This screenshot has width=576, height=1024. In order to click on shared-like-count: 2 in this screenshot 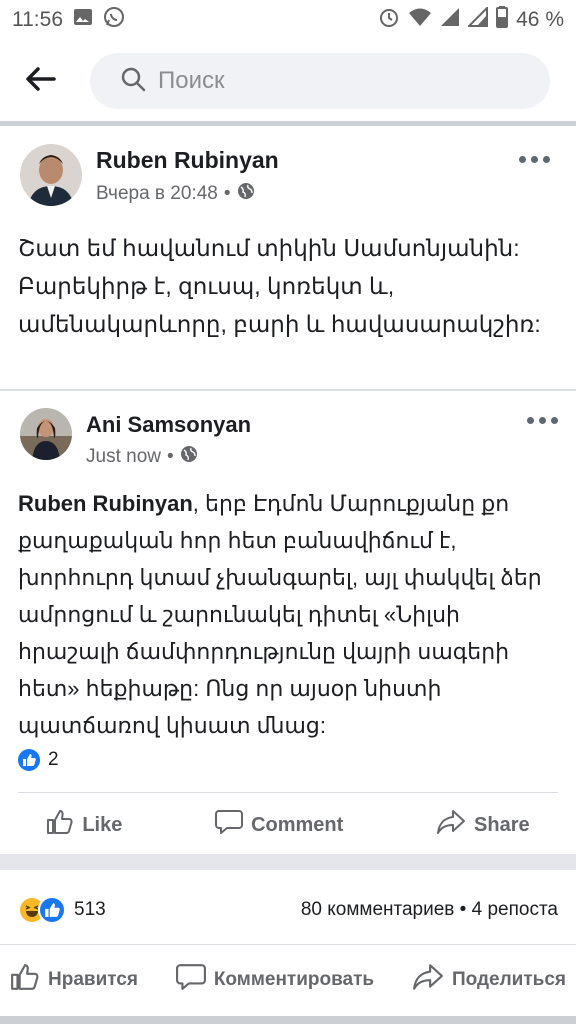, I will do `click(53, 759)`.